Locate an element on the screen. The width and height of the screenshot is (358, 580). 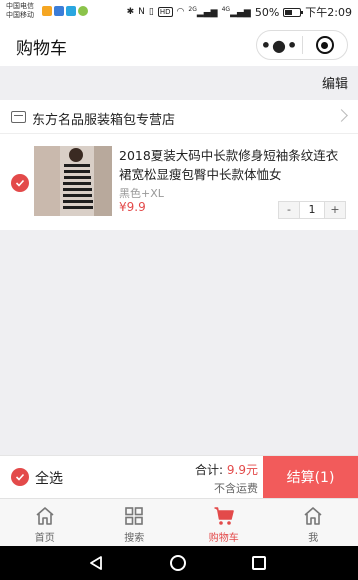
tab-me: 我 is located at coordinates (313, 522).